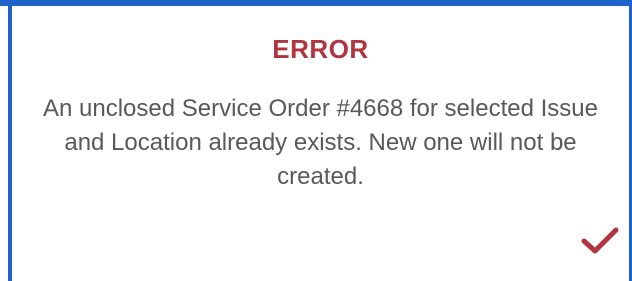 The width and height of the screenshot is (632, 281). What do you see at coordinates (320, 49) in the screenshot?
I see `dialog-title: ERROR` at bounding box center [320, 49].